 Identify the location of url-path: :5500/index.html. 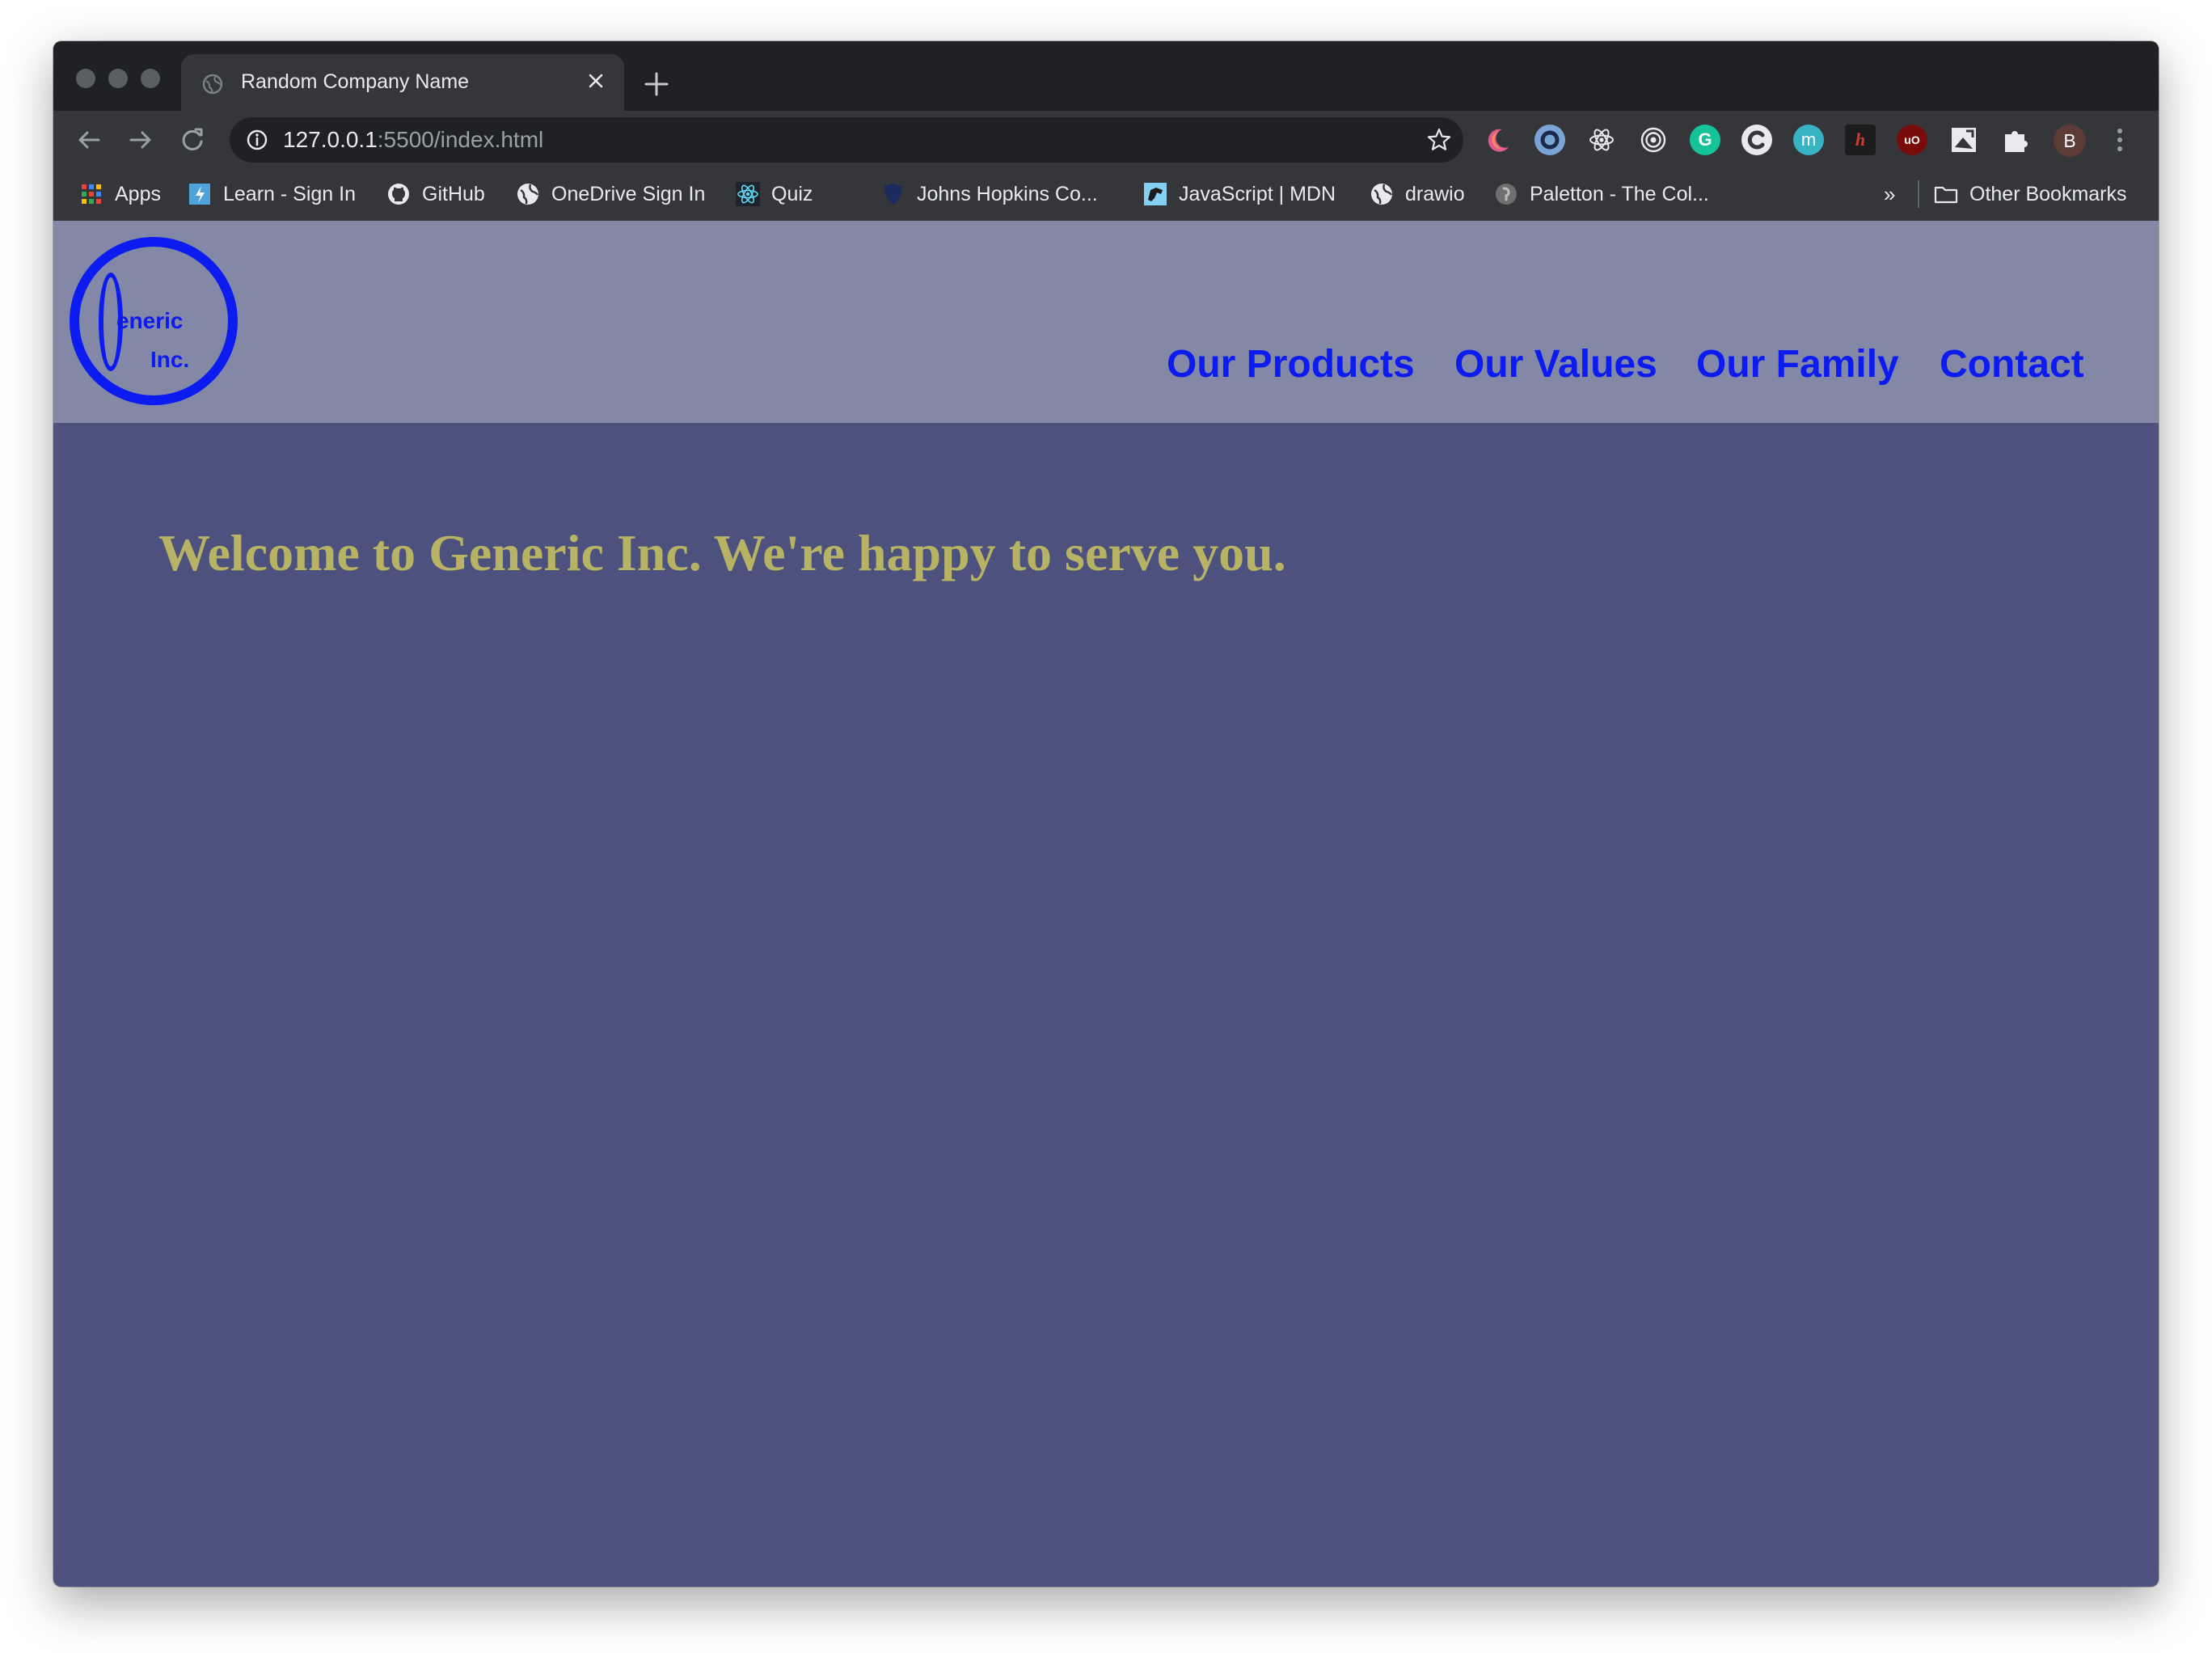
(461, 139).